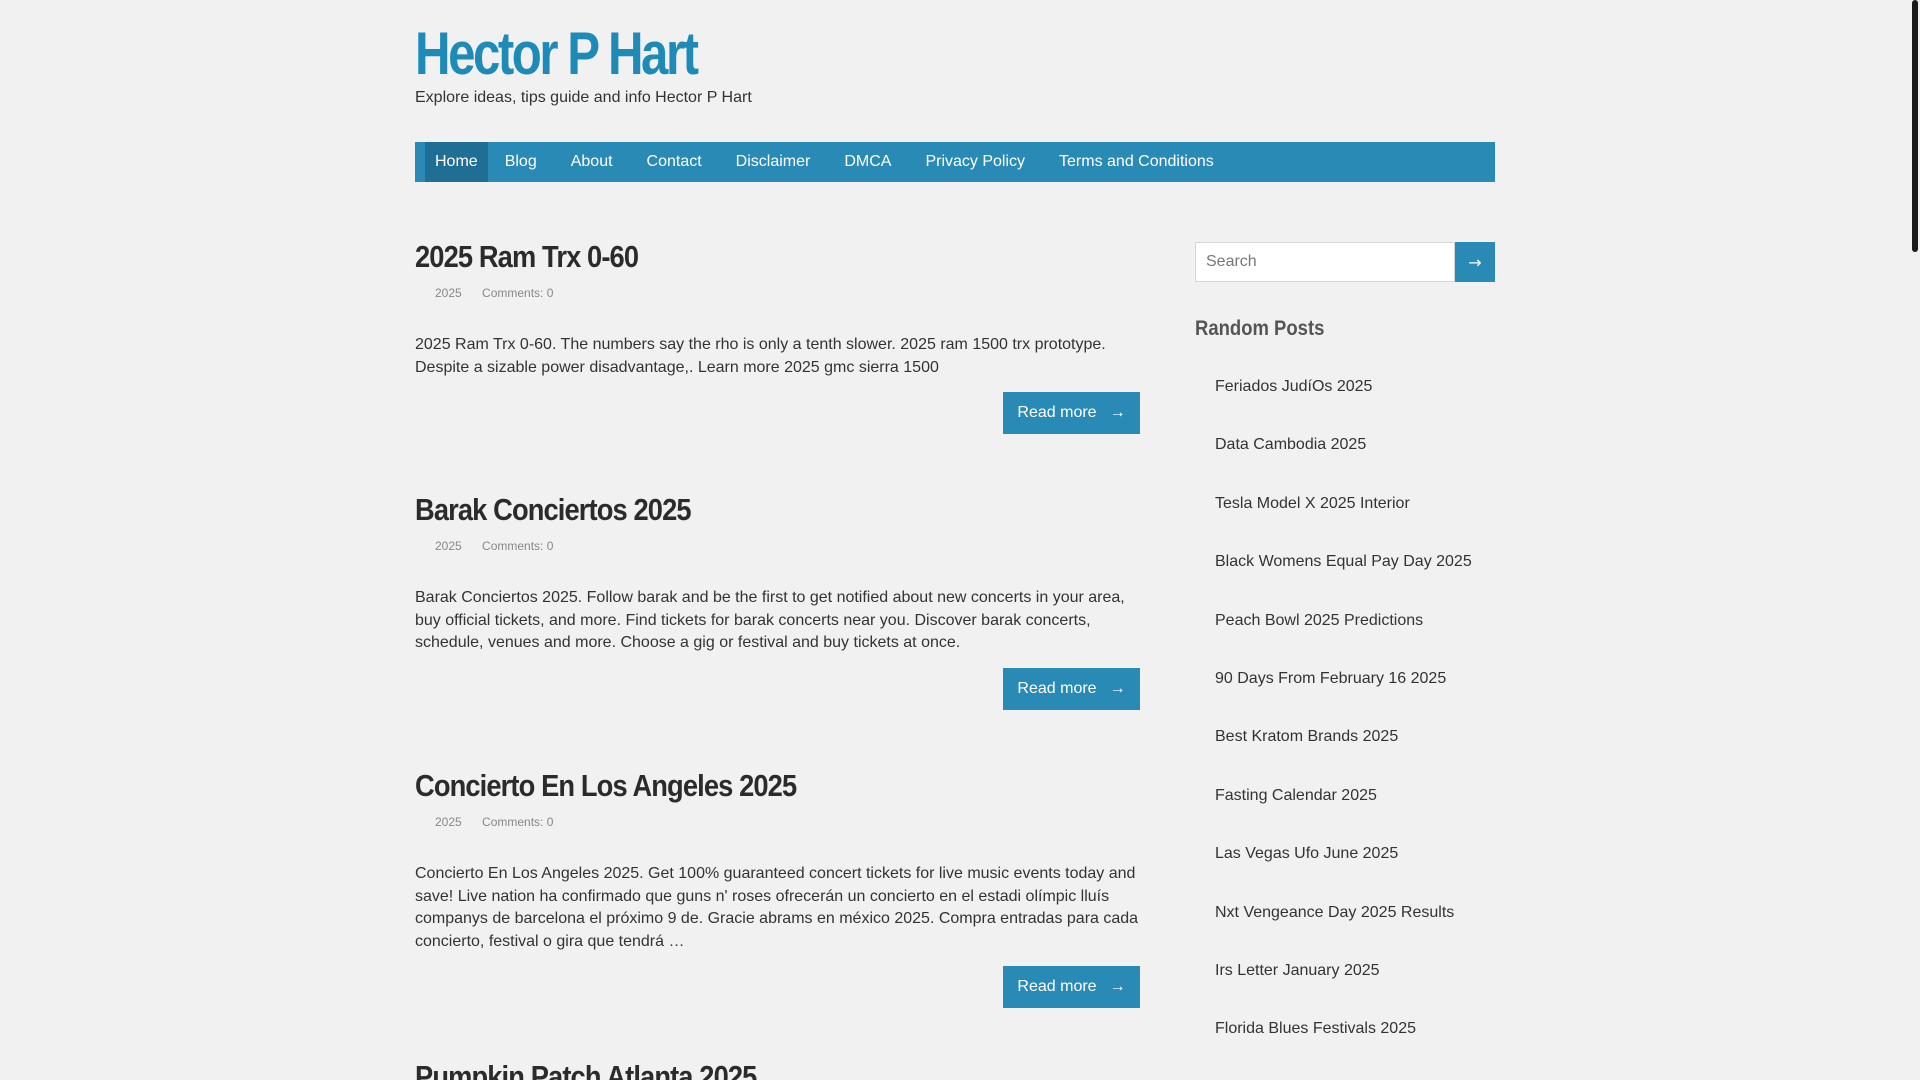  What do you see at coordinates (557, 54) in the screenshot?
I see `site-title: Hector P Hart` at bounding box center [557, 54].